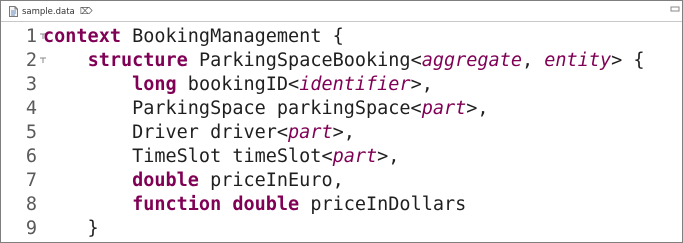 This screenshot has height=243, width=683. Describe the element at coordinates (31, 60) in the screenshot. I see `line-number: 2` at that location.